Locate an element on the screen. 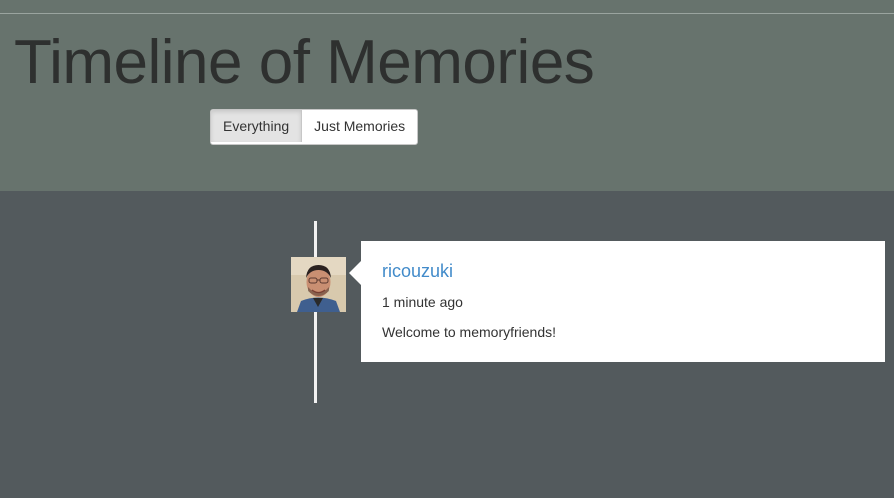  timeline-filter-toggle: Everything Just Memories is located at coordinates (314, 127).